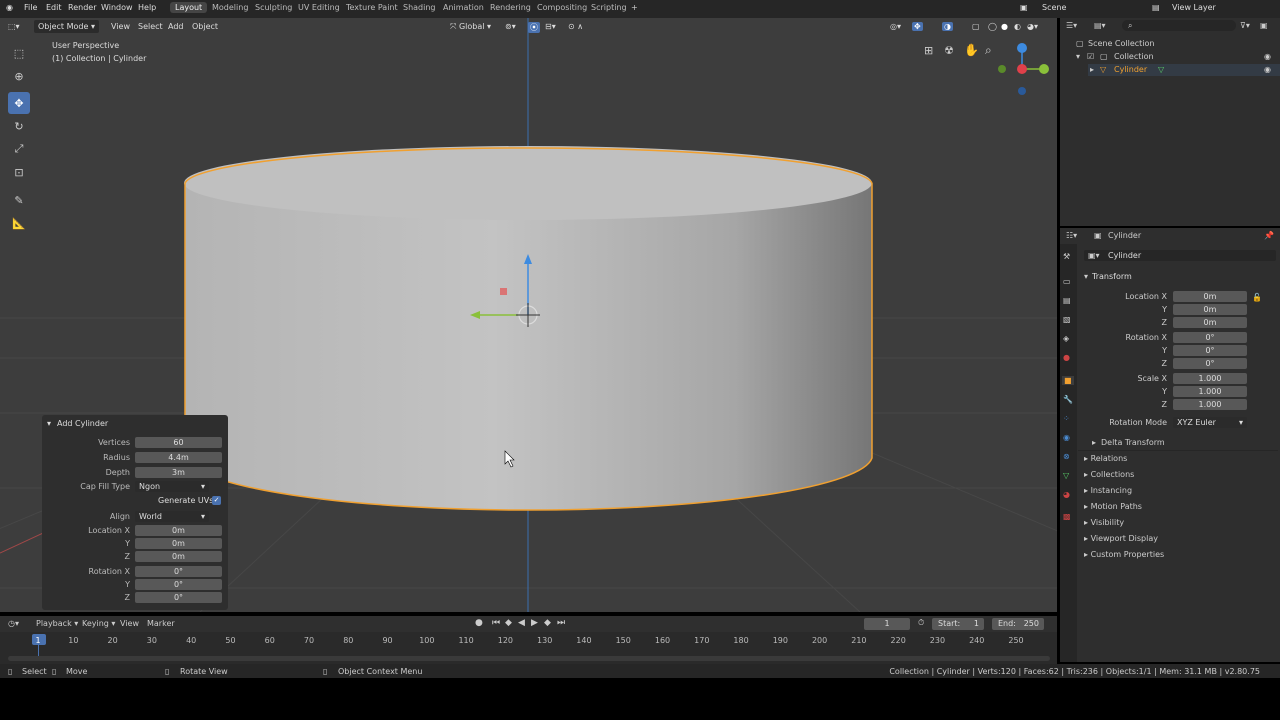 The image size is (1280, 720). I want to click on menu-render: Render, so click(82, 7).